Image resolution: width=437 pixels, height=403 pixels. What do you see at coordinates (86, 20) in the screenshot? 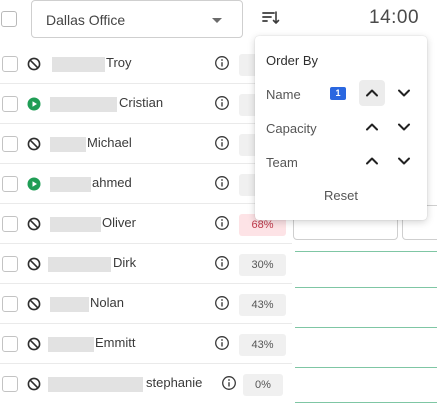
I see `office-select-value: Dallas Office` at bounding box center [86, 20].